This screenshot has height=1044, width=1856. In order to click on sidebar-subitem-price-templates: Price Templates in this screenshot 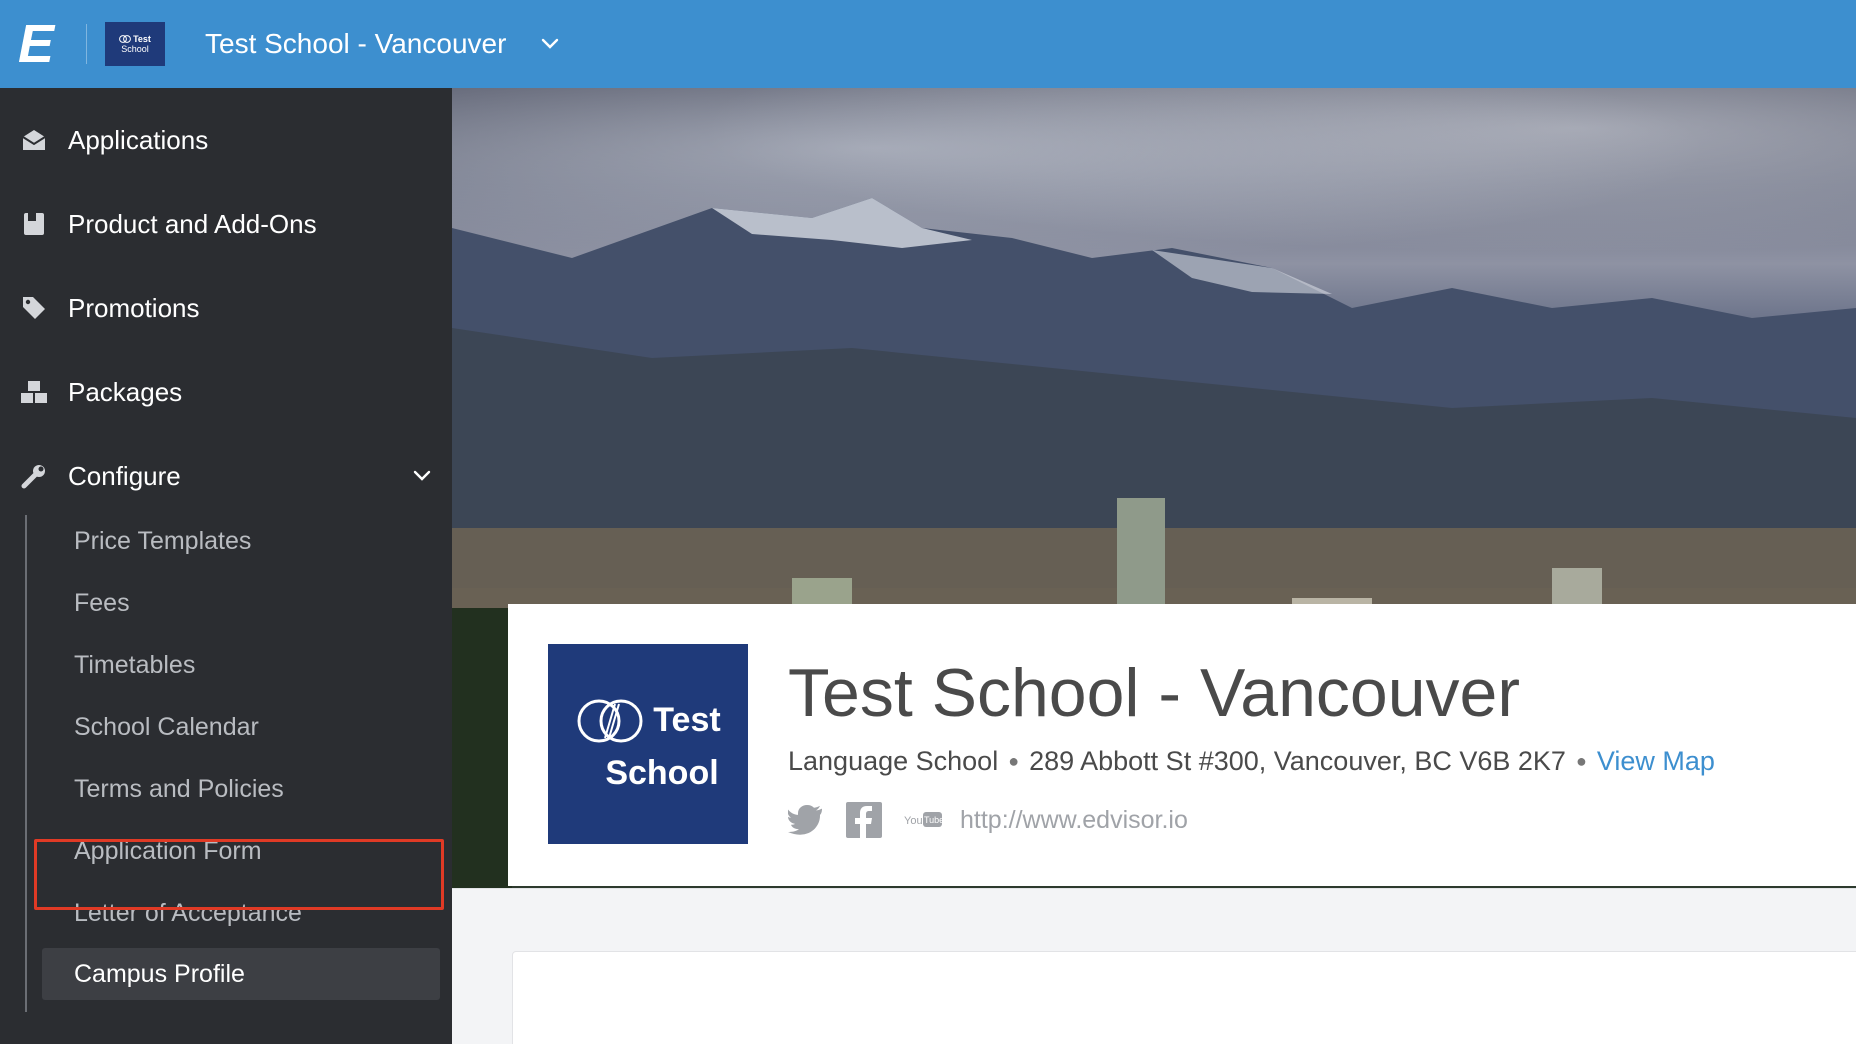, I will do `click(162, 541)`.